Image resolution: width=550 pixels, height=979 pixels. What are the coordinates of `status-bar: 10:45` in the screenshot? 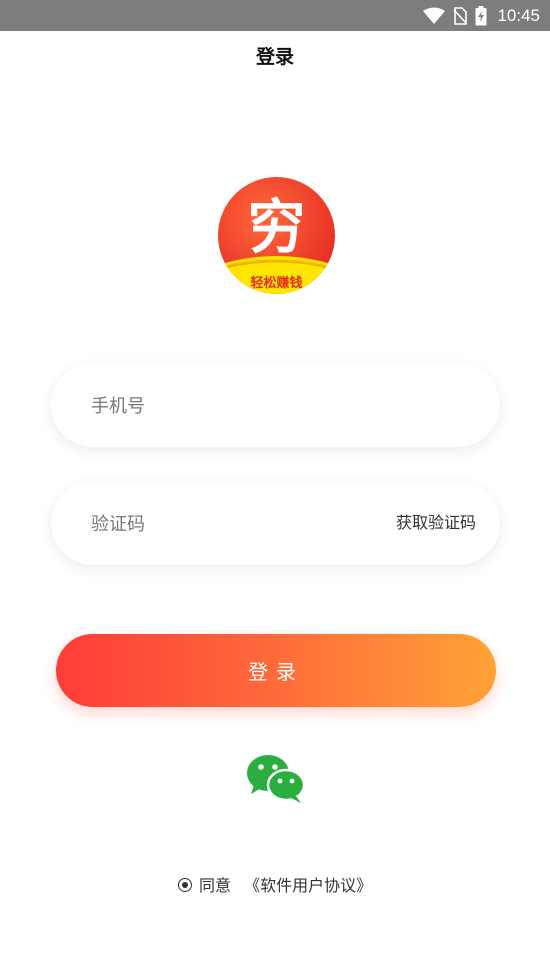 It's located at (275, 15).